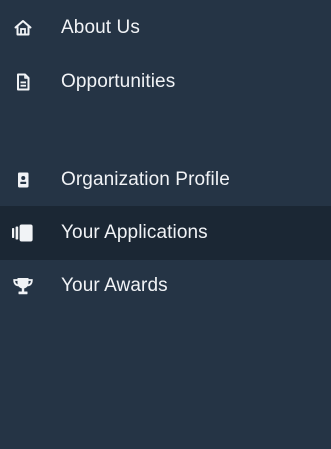 This screenshot has width=331, height=449. What do you see at coordinates (23, 28) in the screenshot?
I see `home-icon` at bounding box center [23, 28].